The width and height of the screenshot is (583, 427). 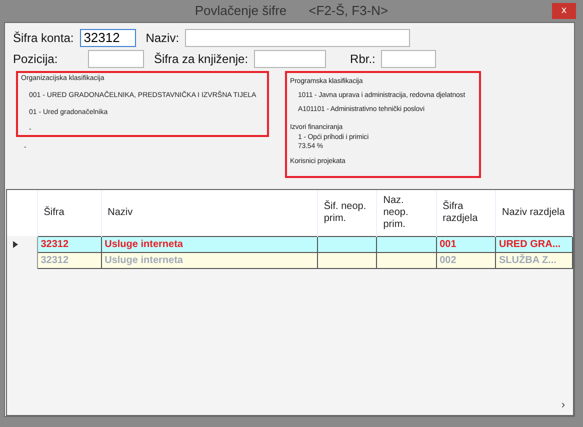 What do you see at coordinates (466, 244) in the screenshot?
I see `table-cell: 001` at bounding box center [466, 244].